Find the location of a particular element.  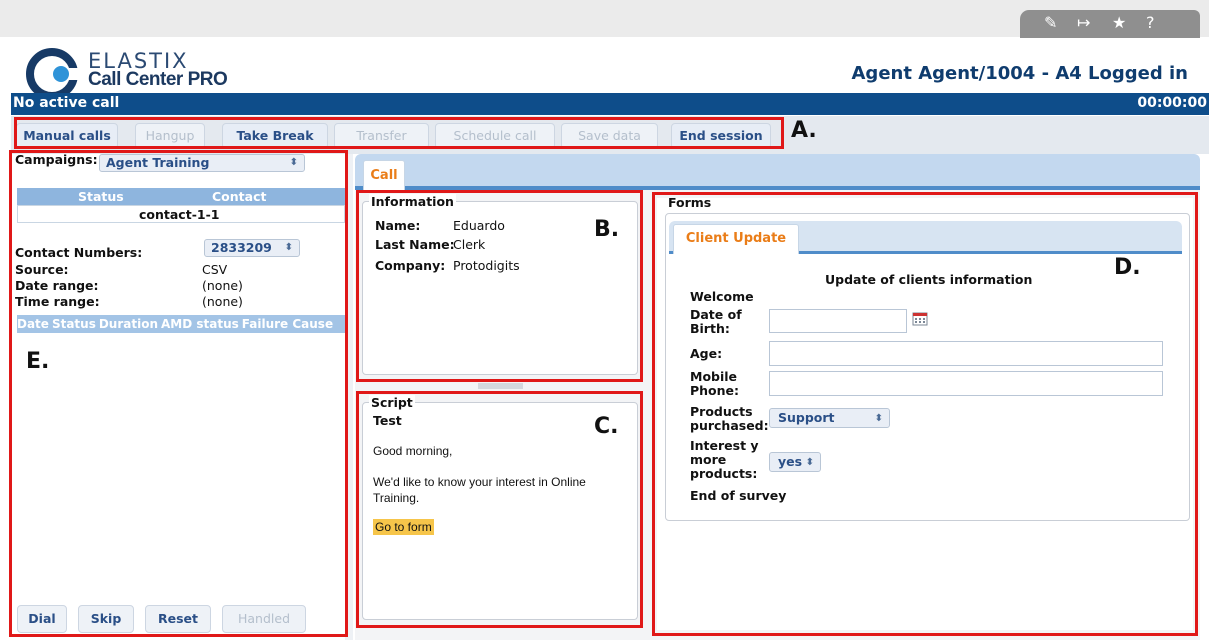

history-col-failure-cause: Failure Cause is located at coordinates (287, 324).